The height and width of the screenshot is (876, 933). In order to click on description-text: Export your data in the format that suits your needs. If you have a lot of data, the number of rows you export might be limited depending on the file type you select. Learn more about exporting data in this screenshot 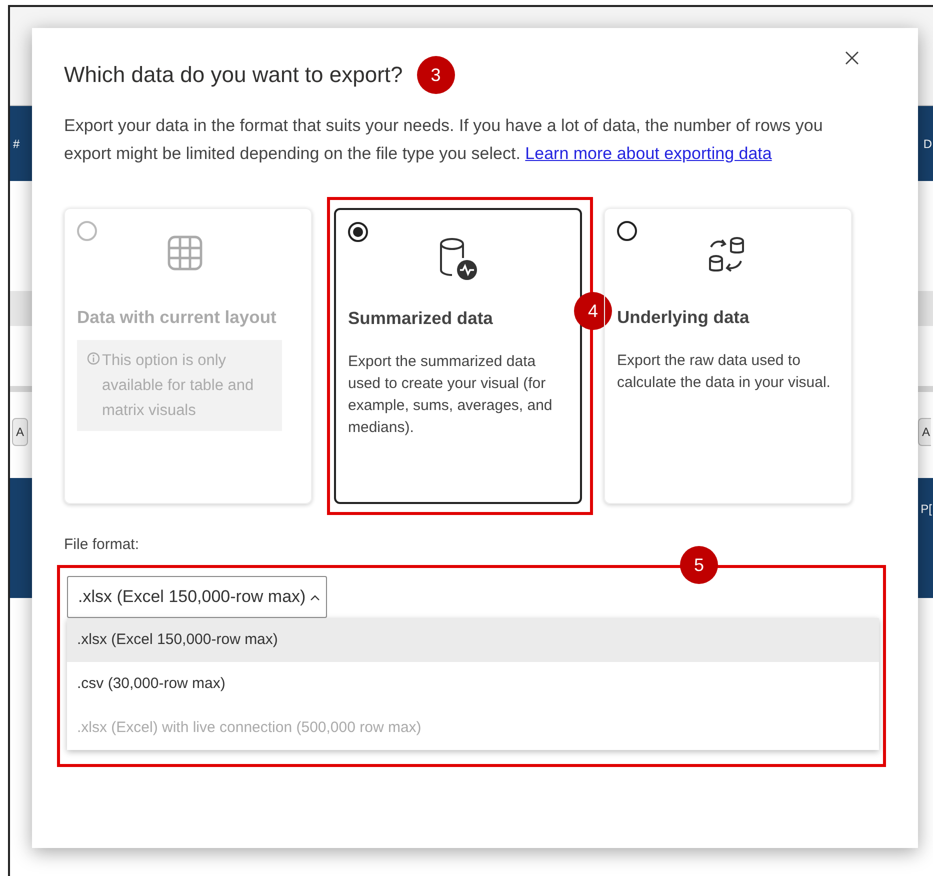, I will do `click(444, 140)`.